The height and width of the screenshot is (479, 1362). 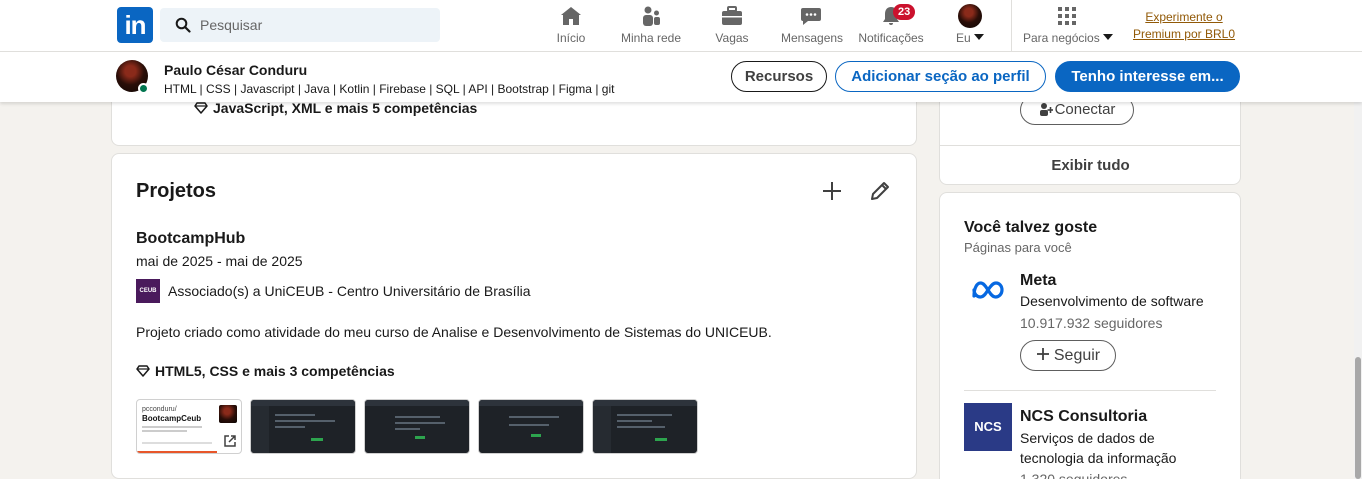 What do you see at coordinates (1046, 109) in the screenshot?
I see `add-person-icon` at bounding box center [1046, 109].